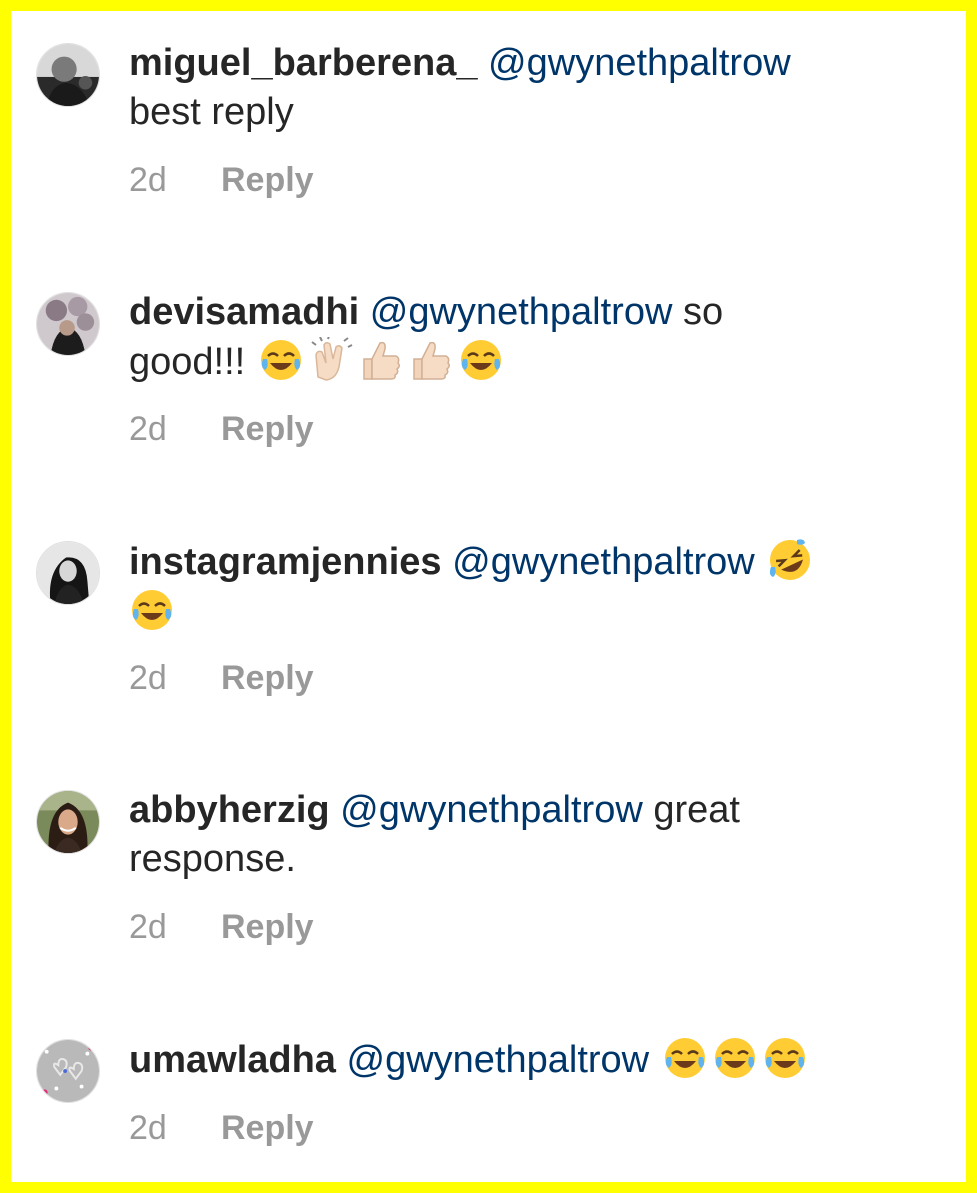 The image size is (977, 1193). Describe the element at coordinates (212, 859) in the screenshot. I see `comment-message-line2: response.` at that location.